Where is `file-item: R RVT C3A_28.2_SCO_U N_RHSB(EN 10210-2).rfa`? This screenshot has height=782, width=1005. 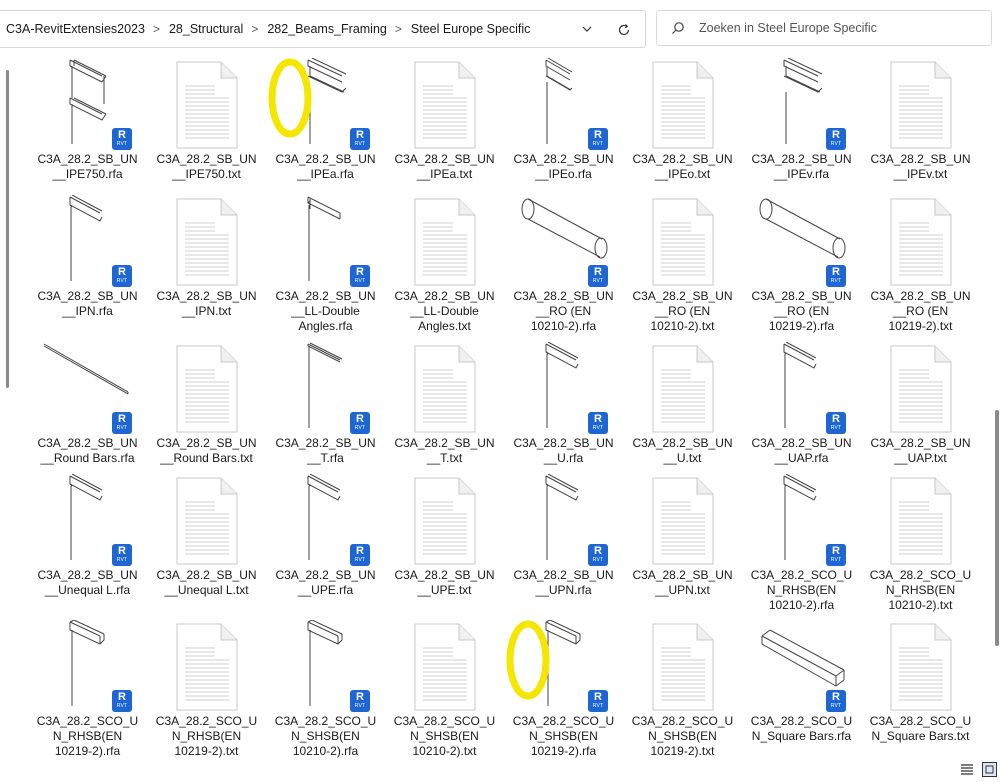
file-item: R RVT C3A_28.2_SCO_U N_RHSB(EN 10210-2).rfa is located at coordinates (801, 544).